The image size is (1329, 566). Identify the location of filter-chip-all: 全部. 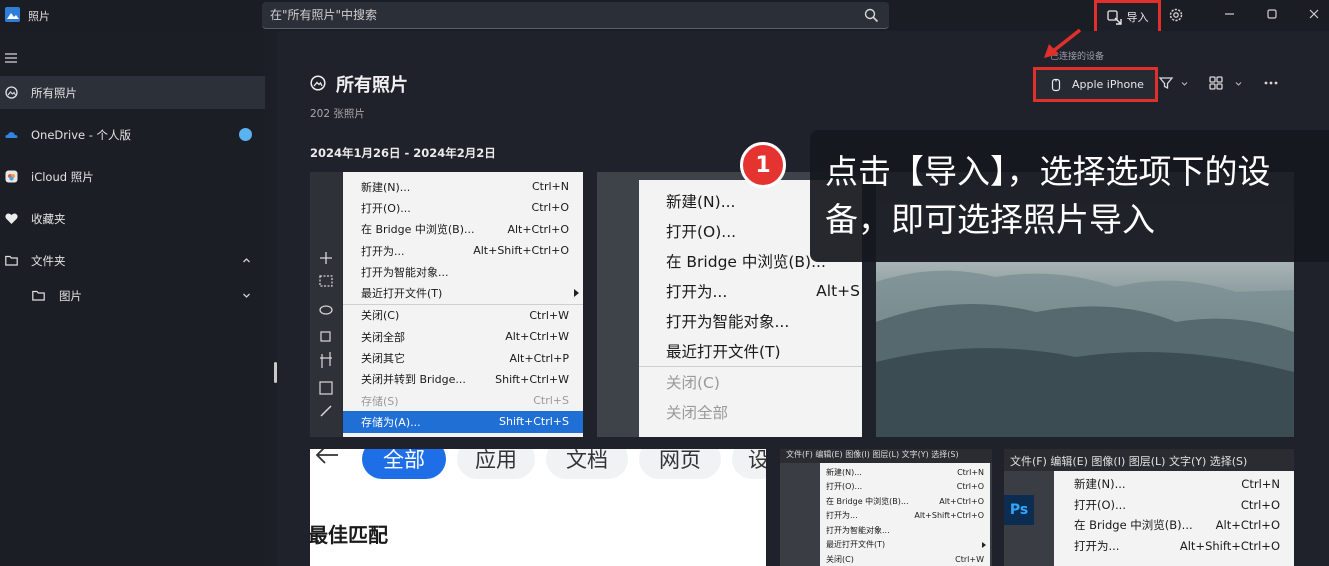
(404, 464).